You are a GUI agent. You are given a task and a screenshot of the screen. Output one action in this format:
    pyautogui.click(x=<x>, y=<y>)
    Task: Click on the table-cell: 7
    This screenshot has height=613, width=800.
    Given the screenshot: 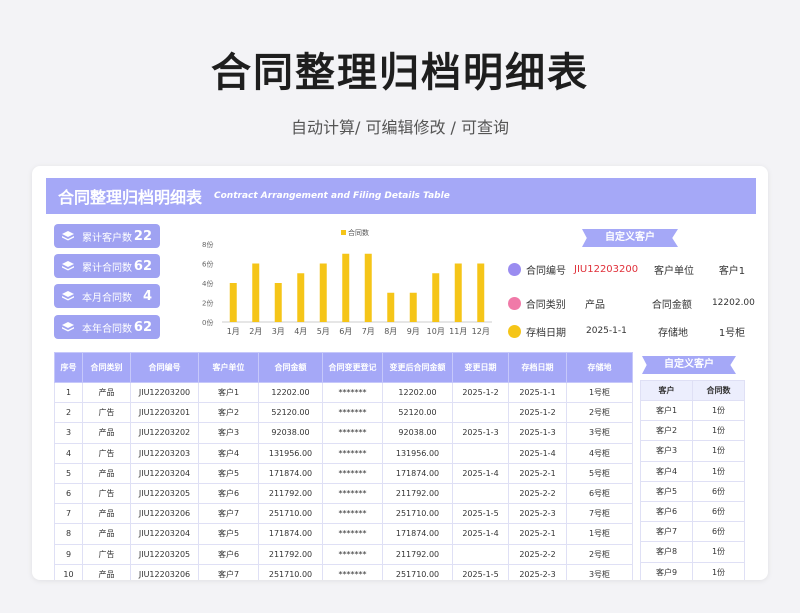 What is the action you would take?
    pyautogui.click(x=68, y=514)
    